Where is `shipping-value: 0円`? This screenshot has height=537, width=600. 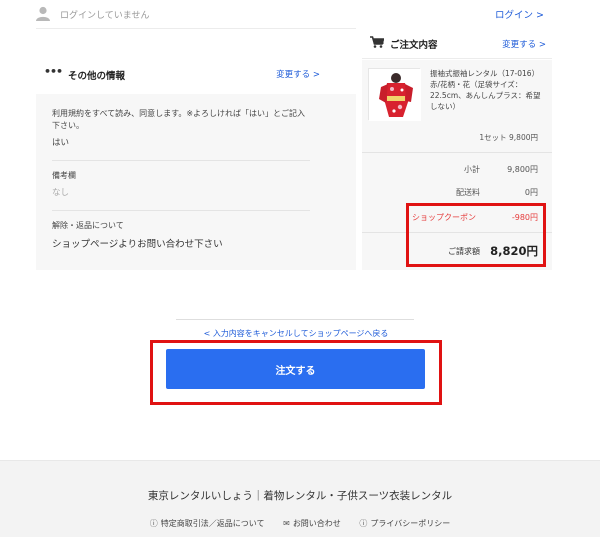
shipping-value: 0円 is located at coordinates (531, 192).